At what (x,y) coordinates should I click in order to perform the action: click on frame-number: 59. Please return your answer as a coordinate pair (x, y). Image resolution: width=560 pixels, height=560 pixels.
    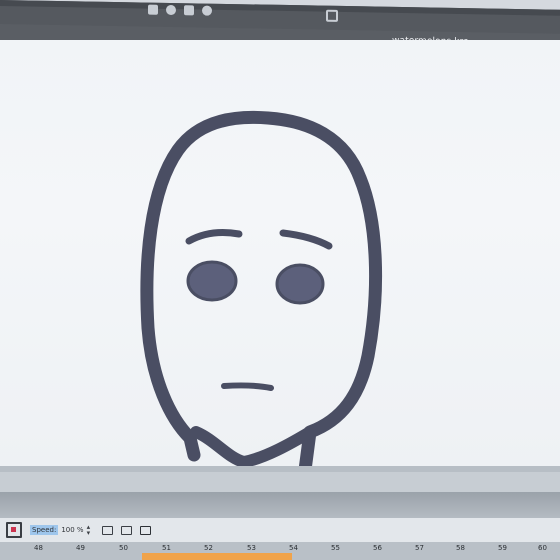
    Looking at the image, I should click on (502, 548).